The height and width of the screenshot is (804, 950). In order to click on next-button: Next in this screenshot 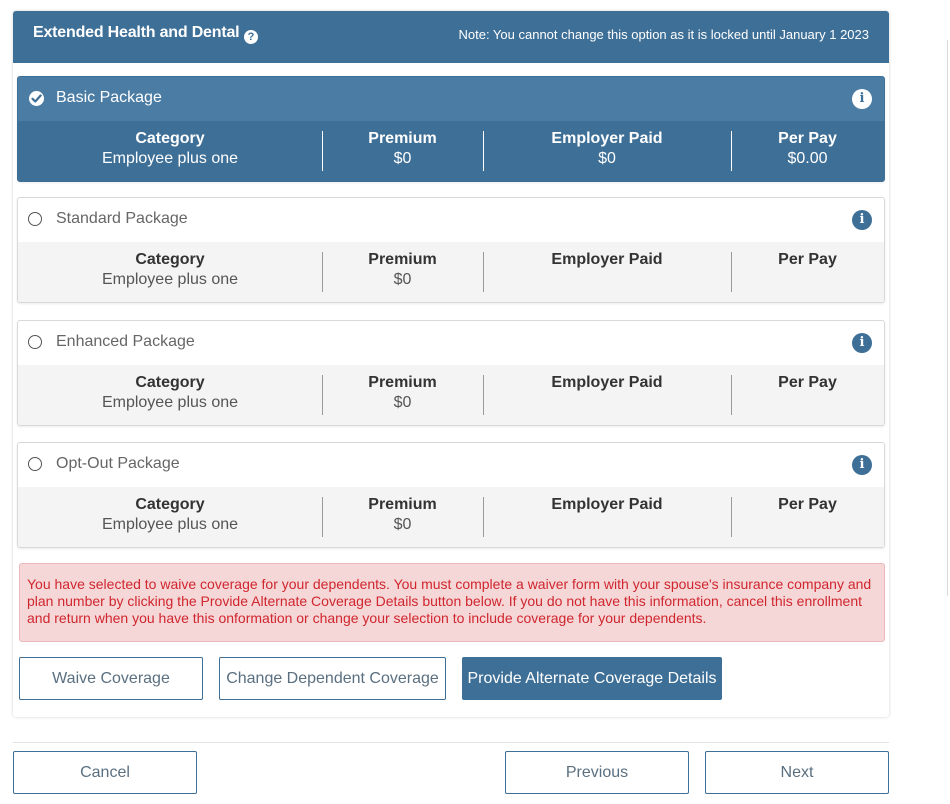, I will do `click(797, 772)`.